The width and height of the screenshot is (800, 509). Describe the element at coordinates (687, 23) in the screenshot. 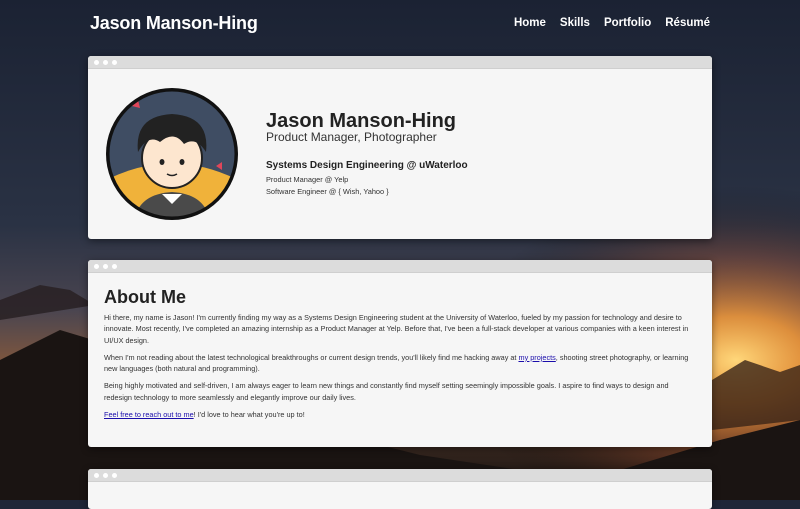

I see `nav-resume-link: Résumé` at that location.